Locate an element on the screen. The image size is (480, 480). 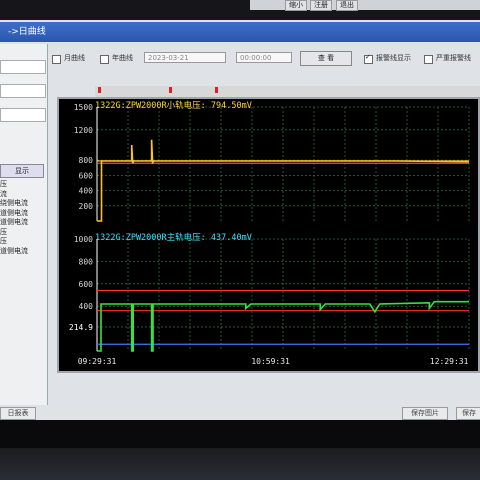
chart-title: 1322G:ZPW2000R小轨电压: 794.50mV is located at coordinates (173, 105).